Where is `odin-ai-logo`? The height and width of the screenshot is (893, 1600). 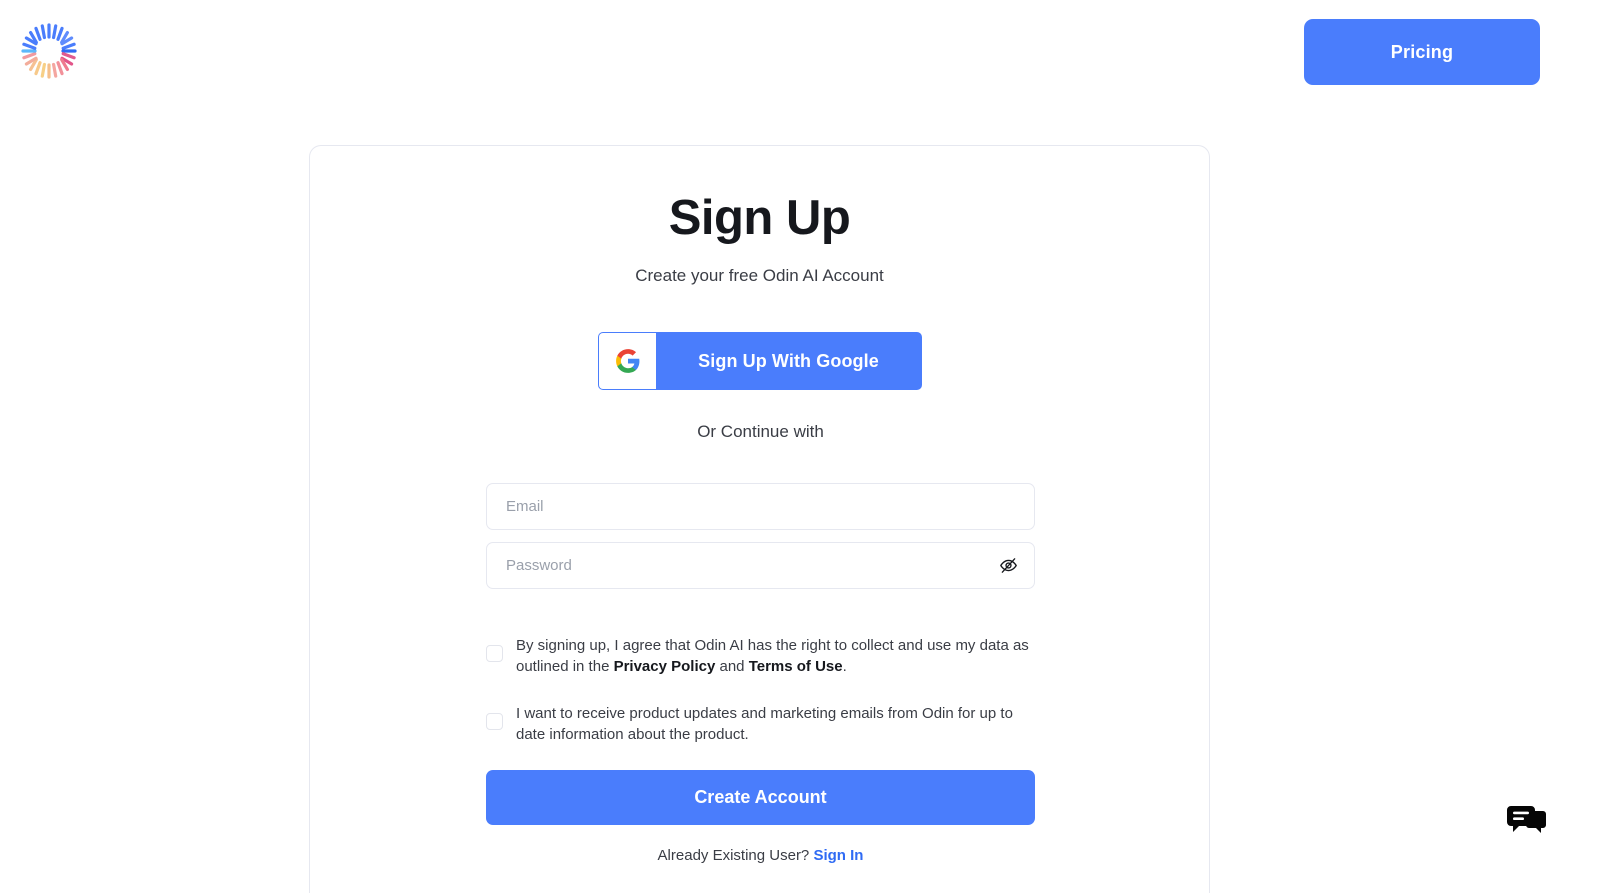
odin-ai-logo is located at coordinates (49, 51).